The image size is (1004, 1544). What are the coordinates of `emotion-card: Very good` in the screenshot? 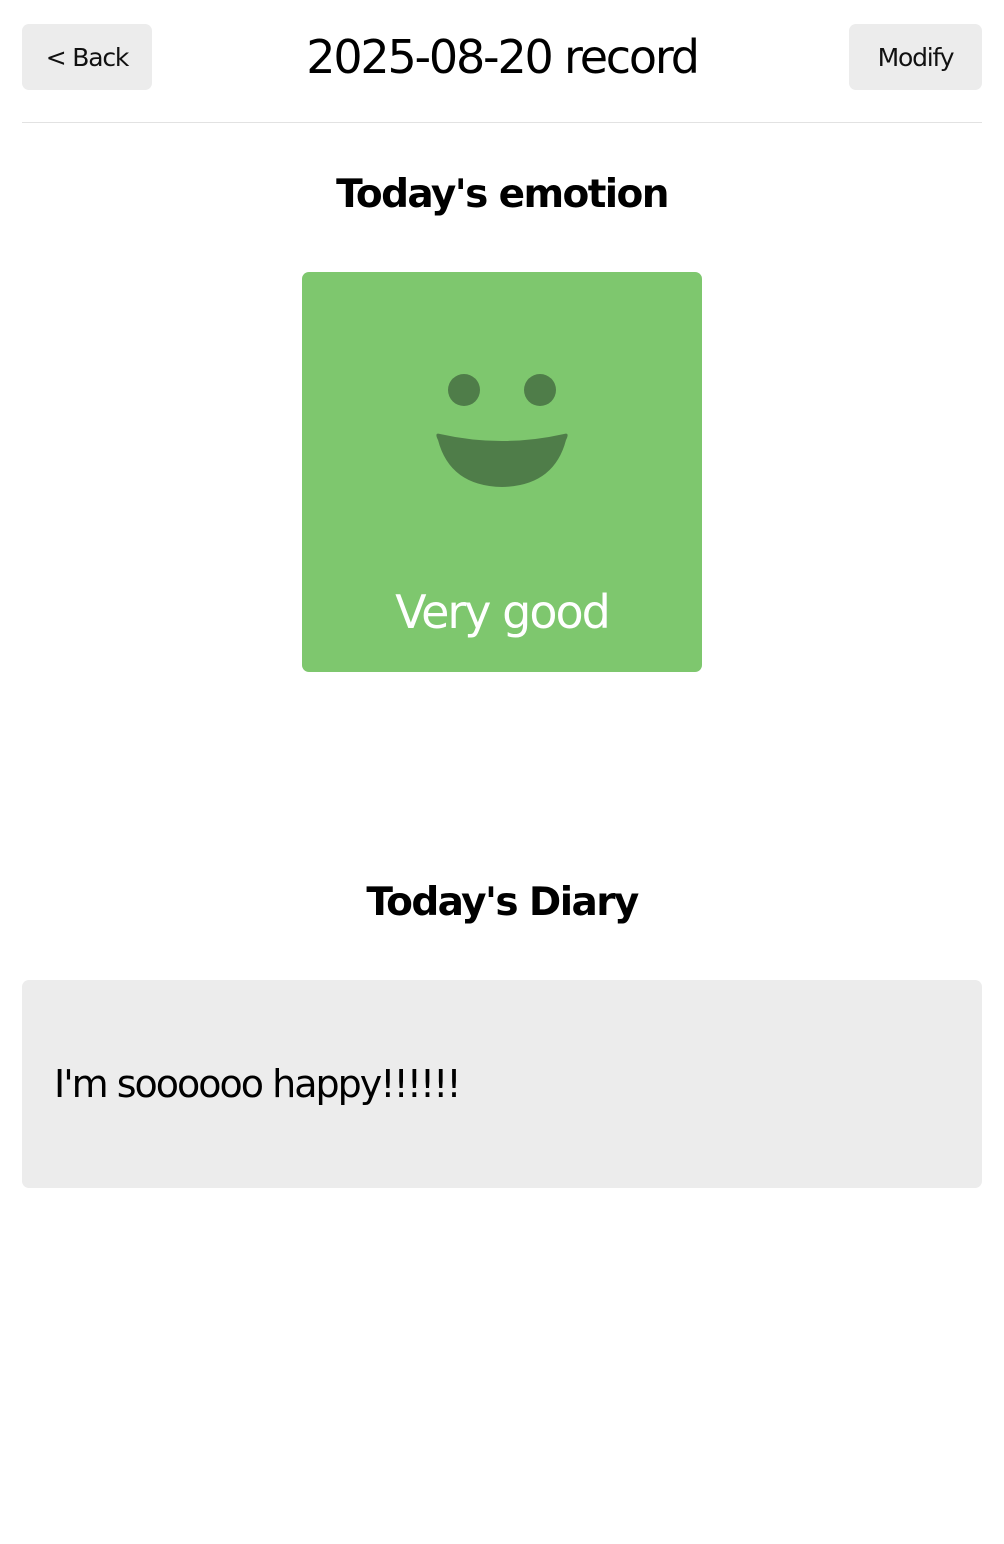 It's located at (502, 472).